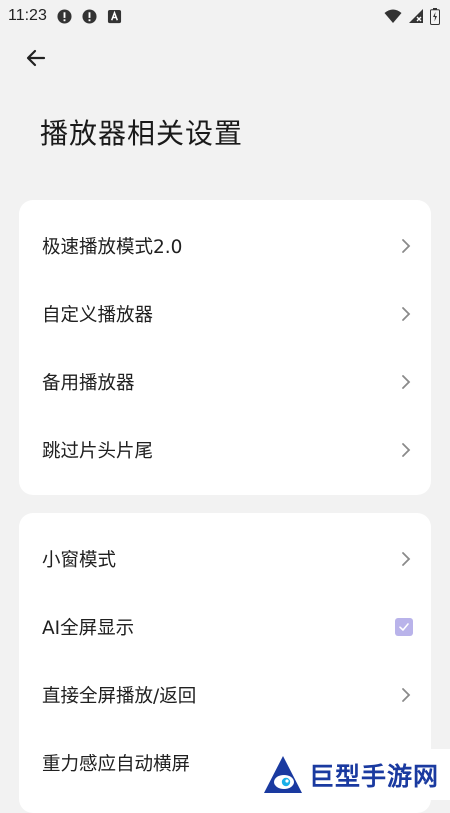 Image resolution: width=450 pixels, height=813 pixels. I want to click on back-button, so click(36, 58).